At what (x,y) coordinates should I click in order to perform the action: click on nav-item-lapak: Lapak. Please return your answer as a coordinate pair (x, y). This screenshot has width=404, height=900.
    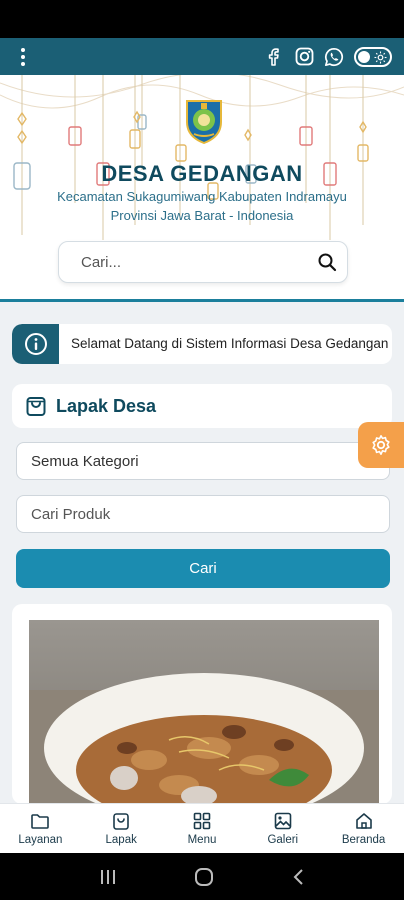
    Looking at the image, I should click on (121, 828).